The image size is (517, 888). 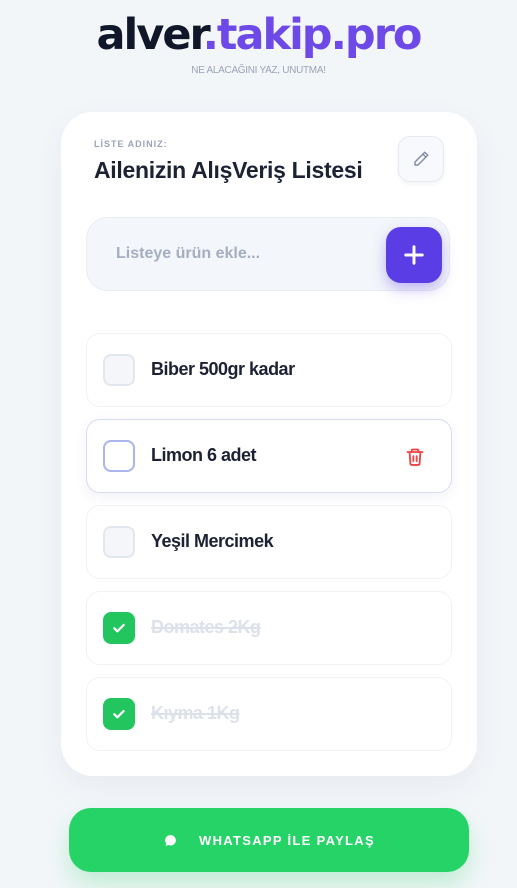 I want to click on app-logo: alver.takip.pro, so click(x=258, y=35).